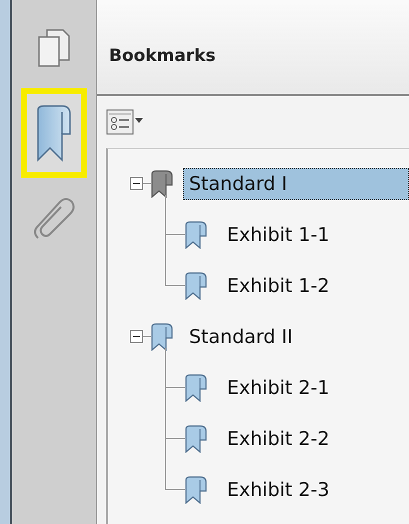  Describe the element at coordinates (126, 122) in the screenshot. I see `options-button` at that location.